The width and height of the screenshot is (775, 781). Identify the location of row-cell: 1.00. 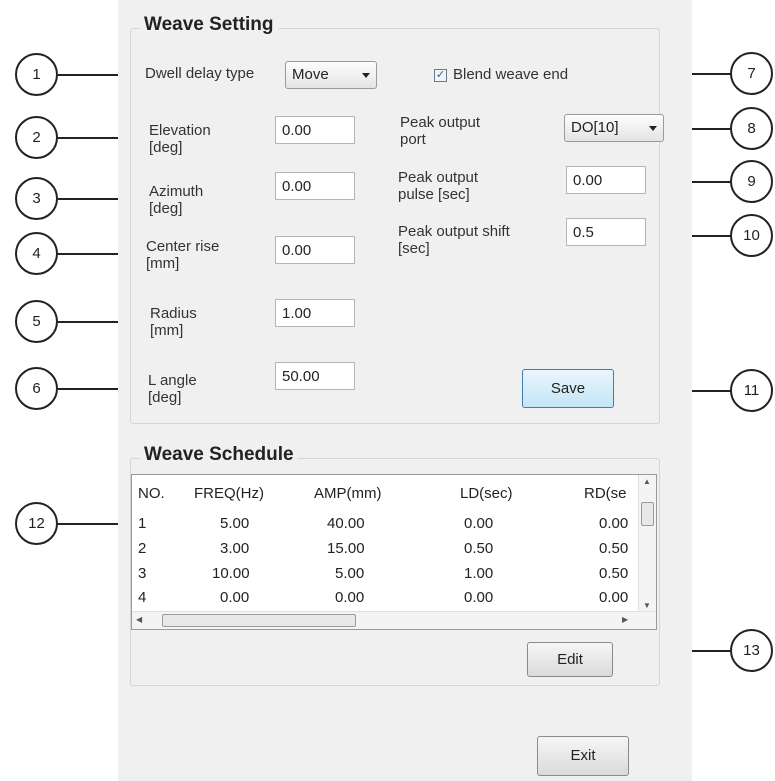
(479, 573).